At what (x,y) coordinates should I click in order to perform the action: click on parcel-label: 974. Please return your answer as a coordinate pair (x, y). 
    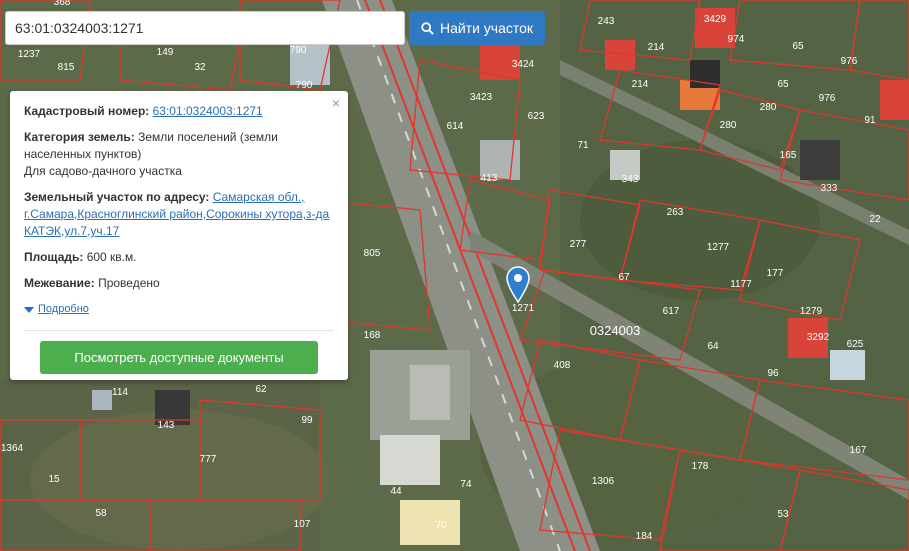
    Looking at the image, I should click on (736, 39).